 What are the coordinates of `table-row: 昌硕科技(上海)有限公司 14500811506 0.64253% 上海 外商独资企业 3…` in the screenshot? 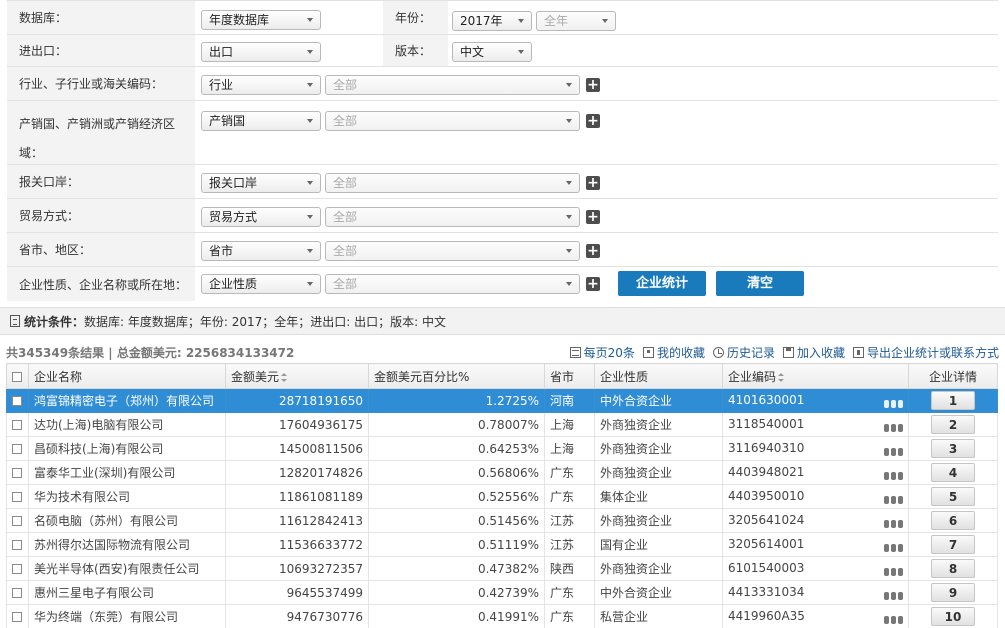 It's located at (502, 448).